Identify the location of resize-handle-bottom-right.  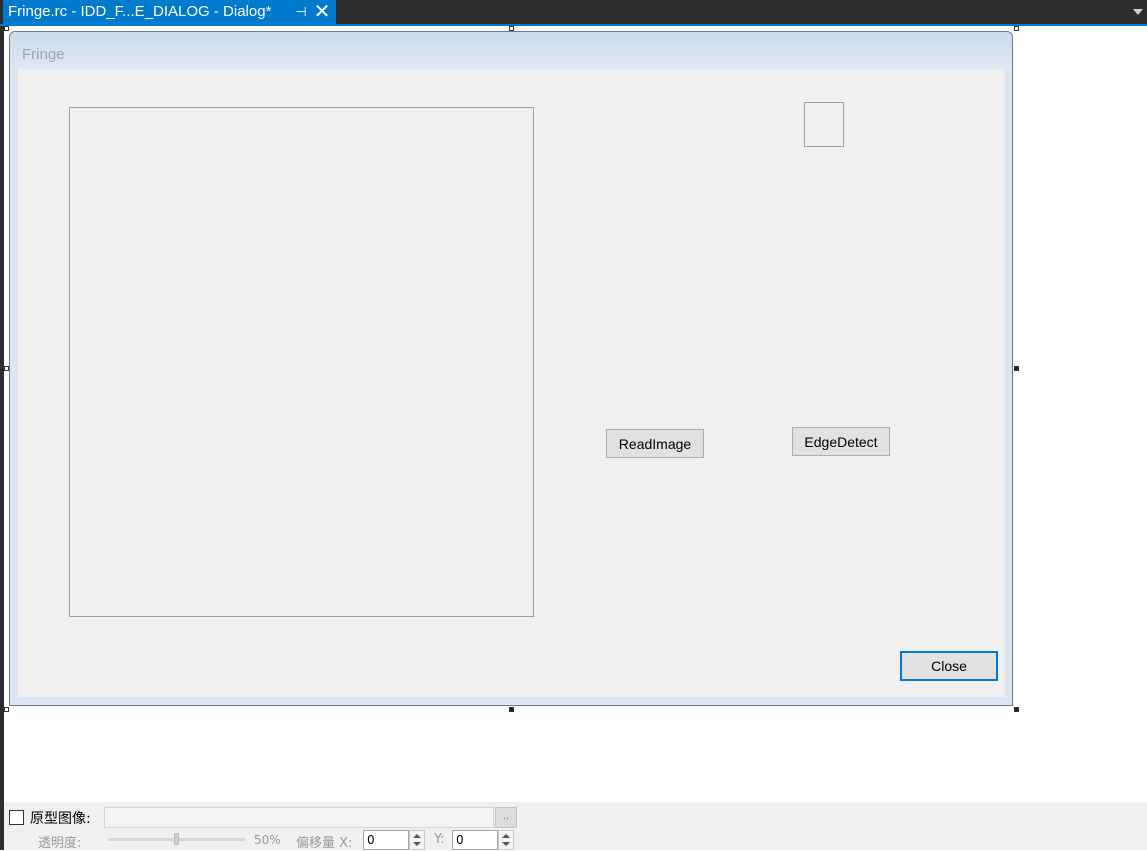
(1016, 709).